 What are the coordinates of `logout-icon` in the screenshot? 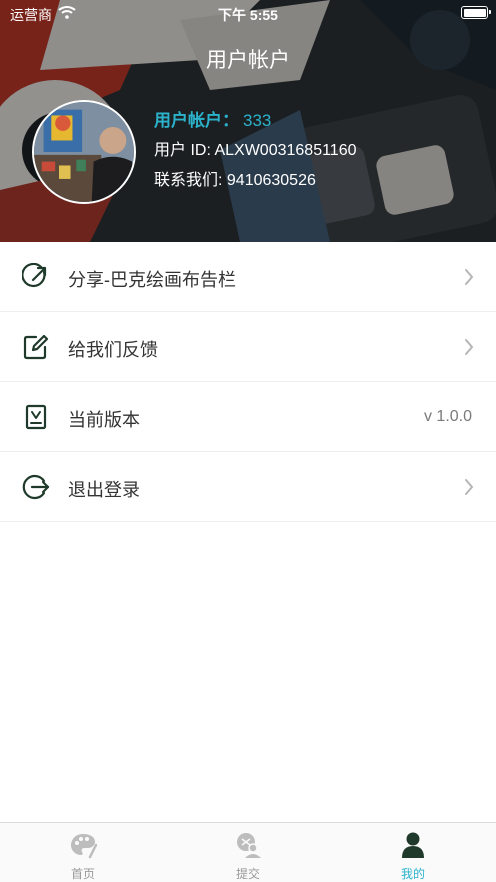 It's located at (36, 487).